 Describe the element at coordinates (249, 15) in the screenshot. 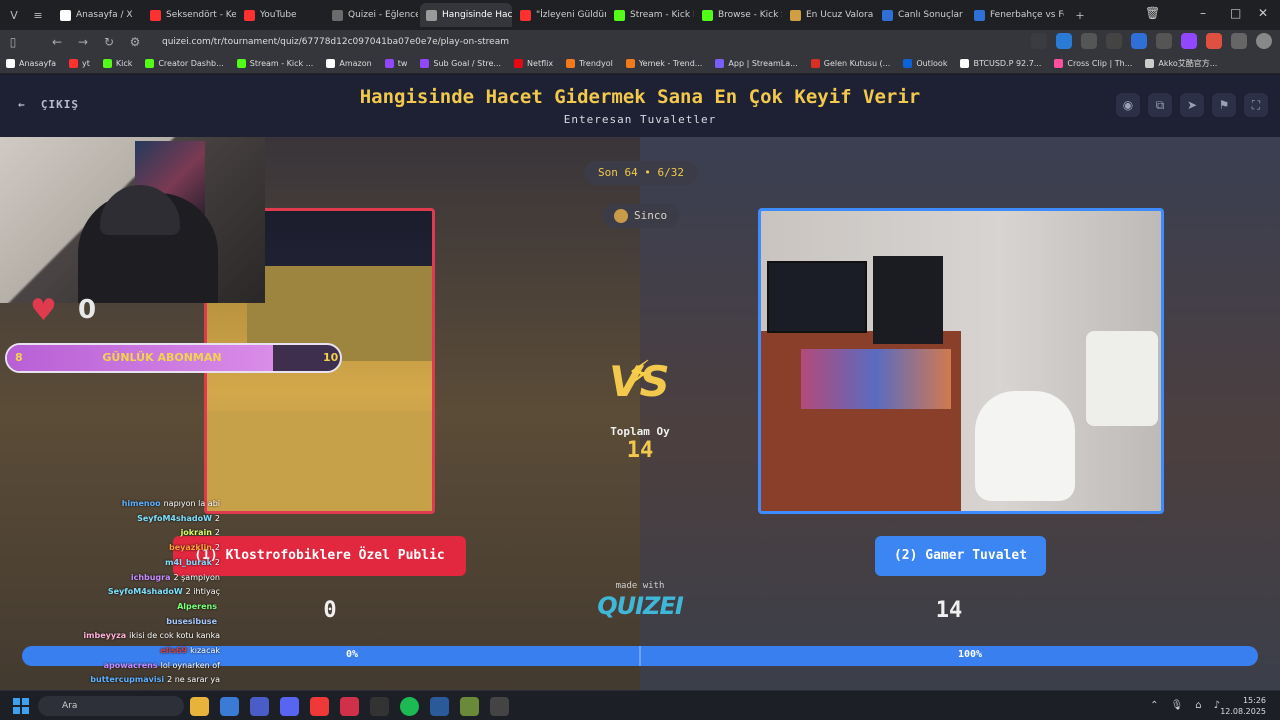

I see `youtube-icon` at that location.